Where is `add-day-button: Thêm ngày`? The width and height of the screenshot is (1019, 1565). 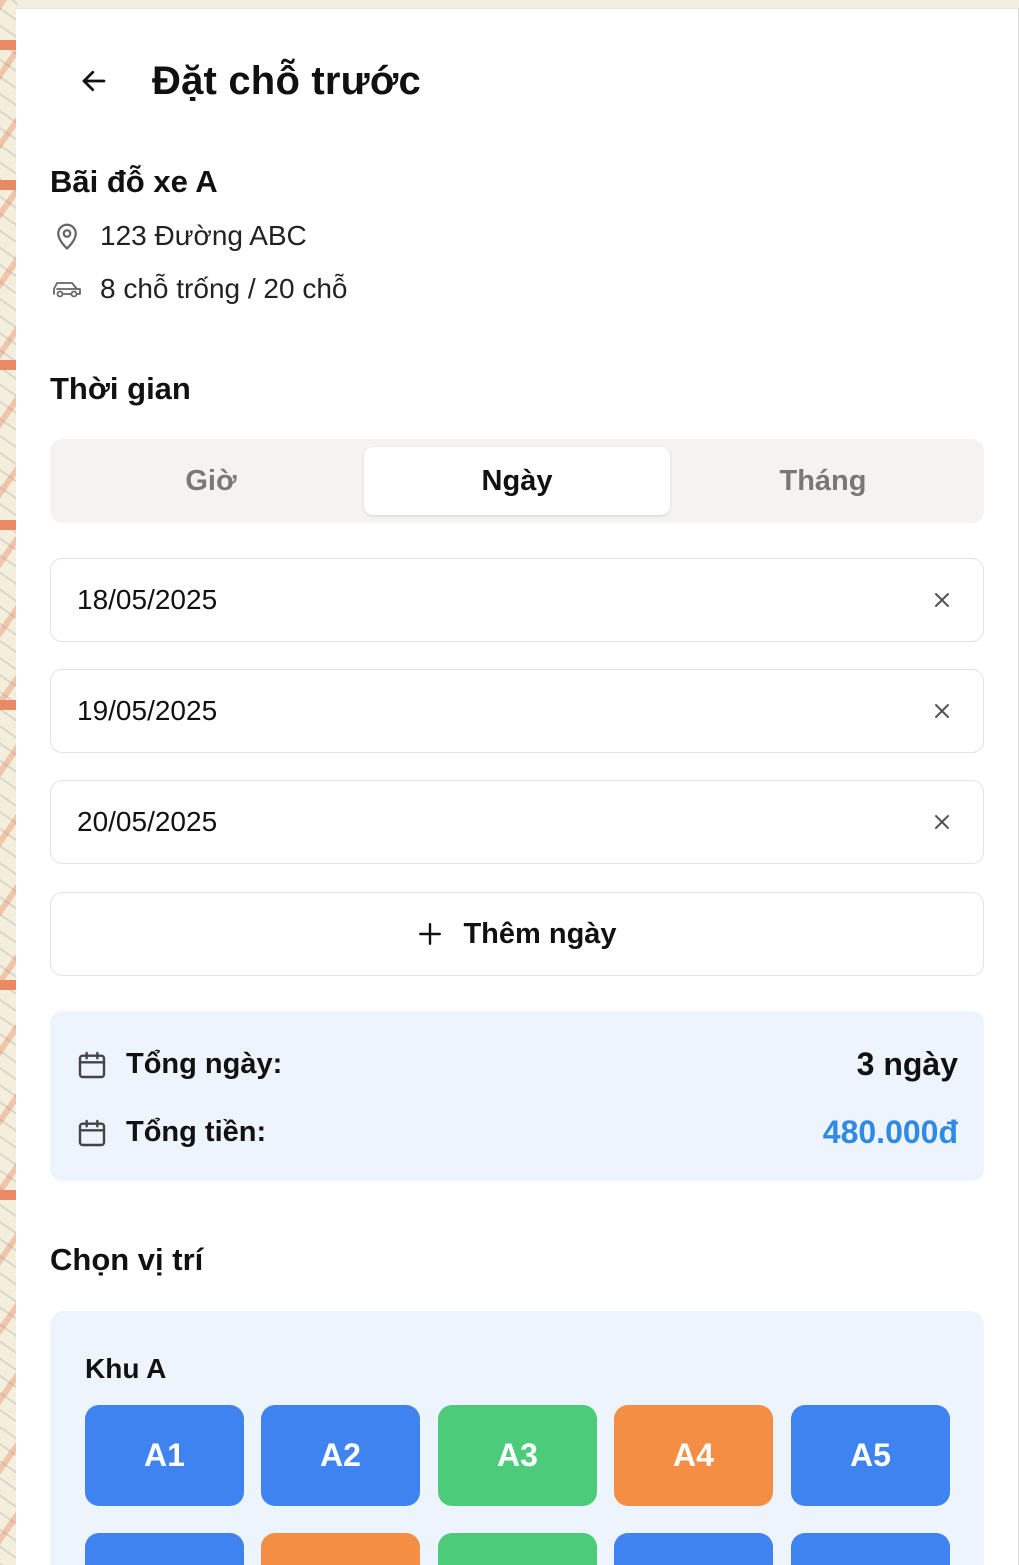 add-day-button: Thêm ngày is located at coordinates (517, 934).